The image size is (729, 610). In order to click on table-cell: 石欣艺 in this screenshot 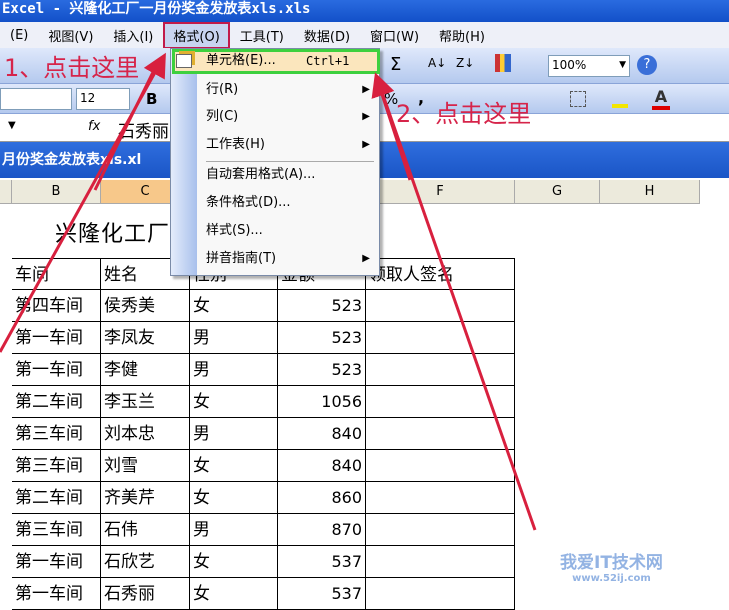, I will do `click(145, 562)`.